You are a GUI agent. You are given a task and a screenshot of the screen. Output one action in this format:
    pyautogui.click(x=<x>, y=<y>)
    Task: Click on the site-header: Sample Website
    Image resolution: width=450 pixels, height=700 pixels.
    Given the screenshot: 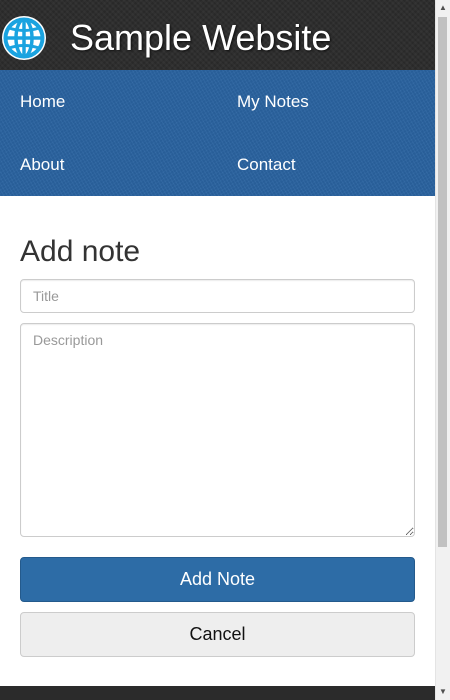 What is the action you would take?
    pyautogui.click(x=217, y=35)
    